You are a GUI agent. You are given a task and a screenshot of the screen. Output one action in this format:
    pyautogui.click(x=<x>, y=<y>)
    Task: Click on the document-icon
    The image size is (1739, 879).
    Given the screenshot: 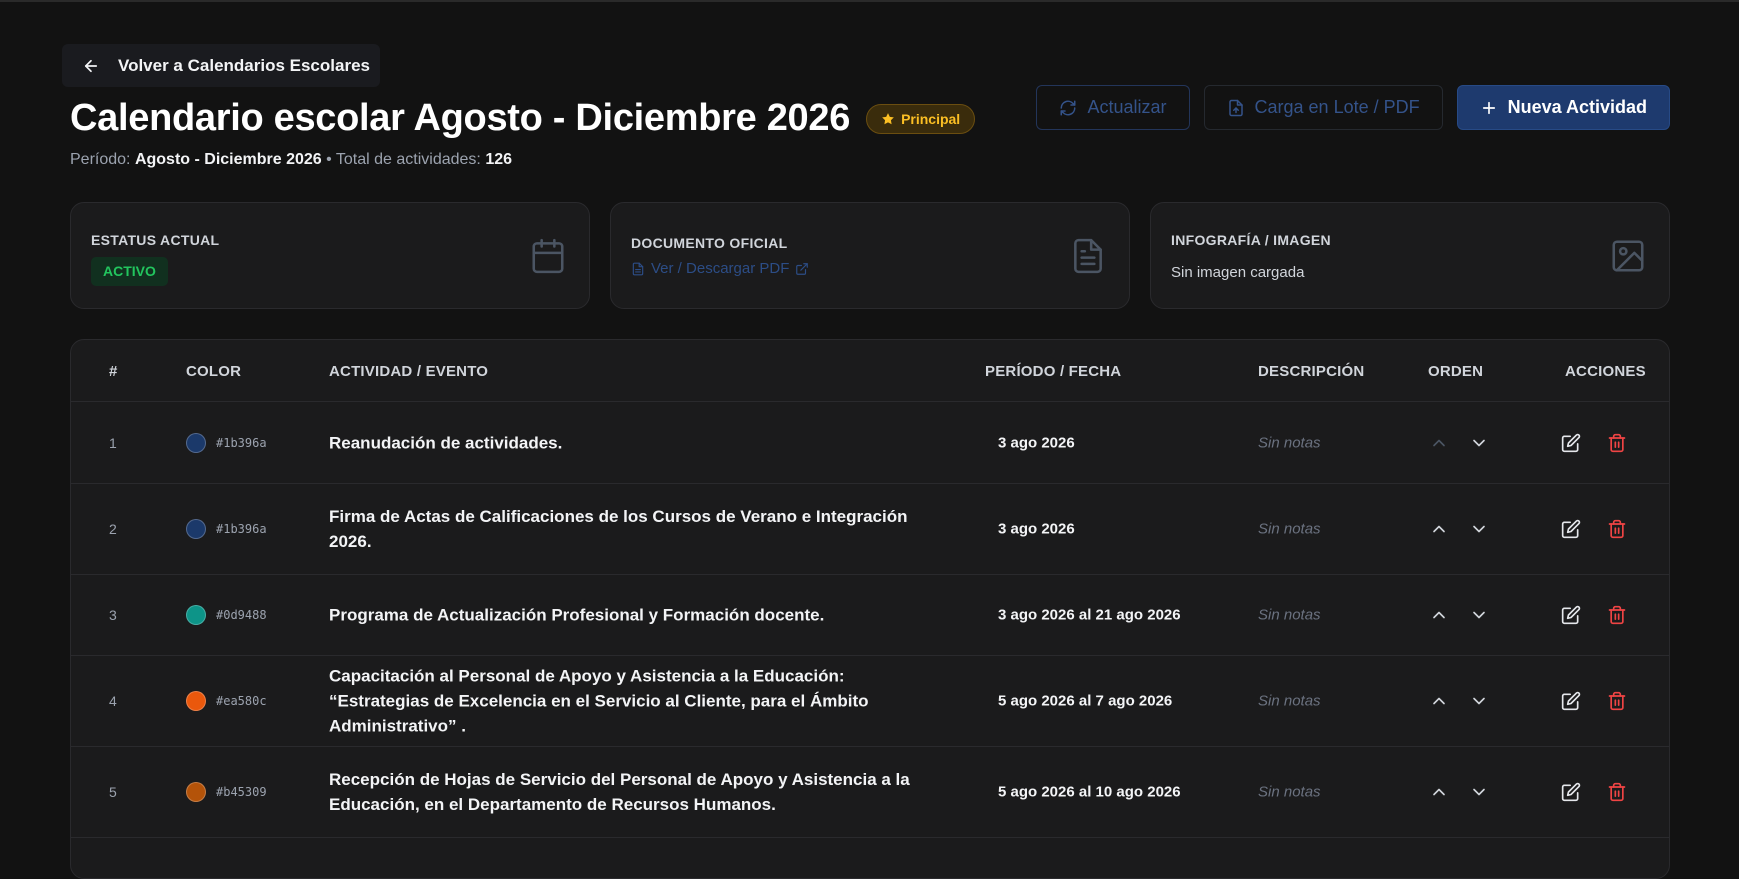 What is the action you would take?
    pyautogui.click(x=1088, y=256)
    